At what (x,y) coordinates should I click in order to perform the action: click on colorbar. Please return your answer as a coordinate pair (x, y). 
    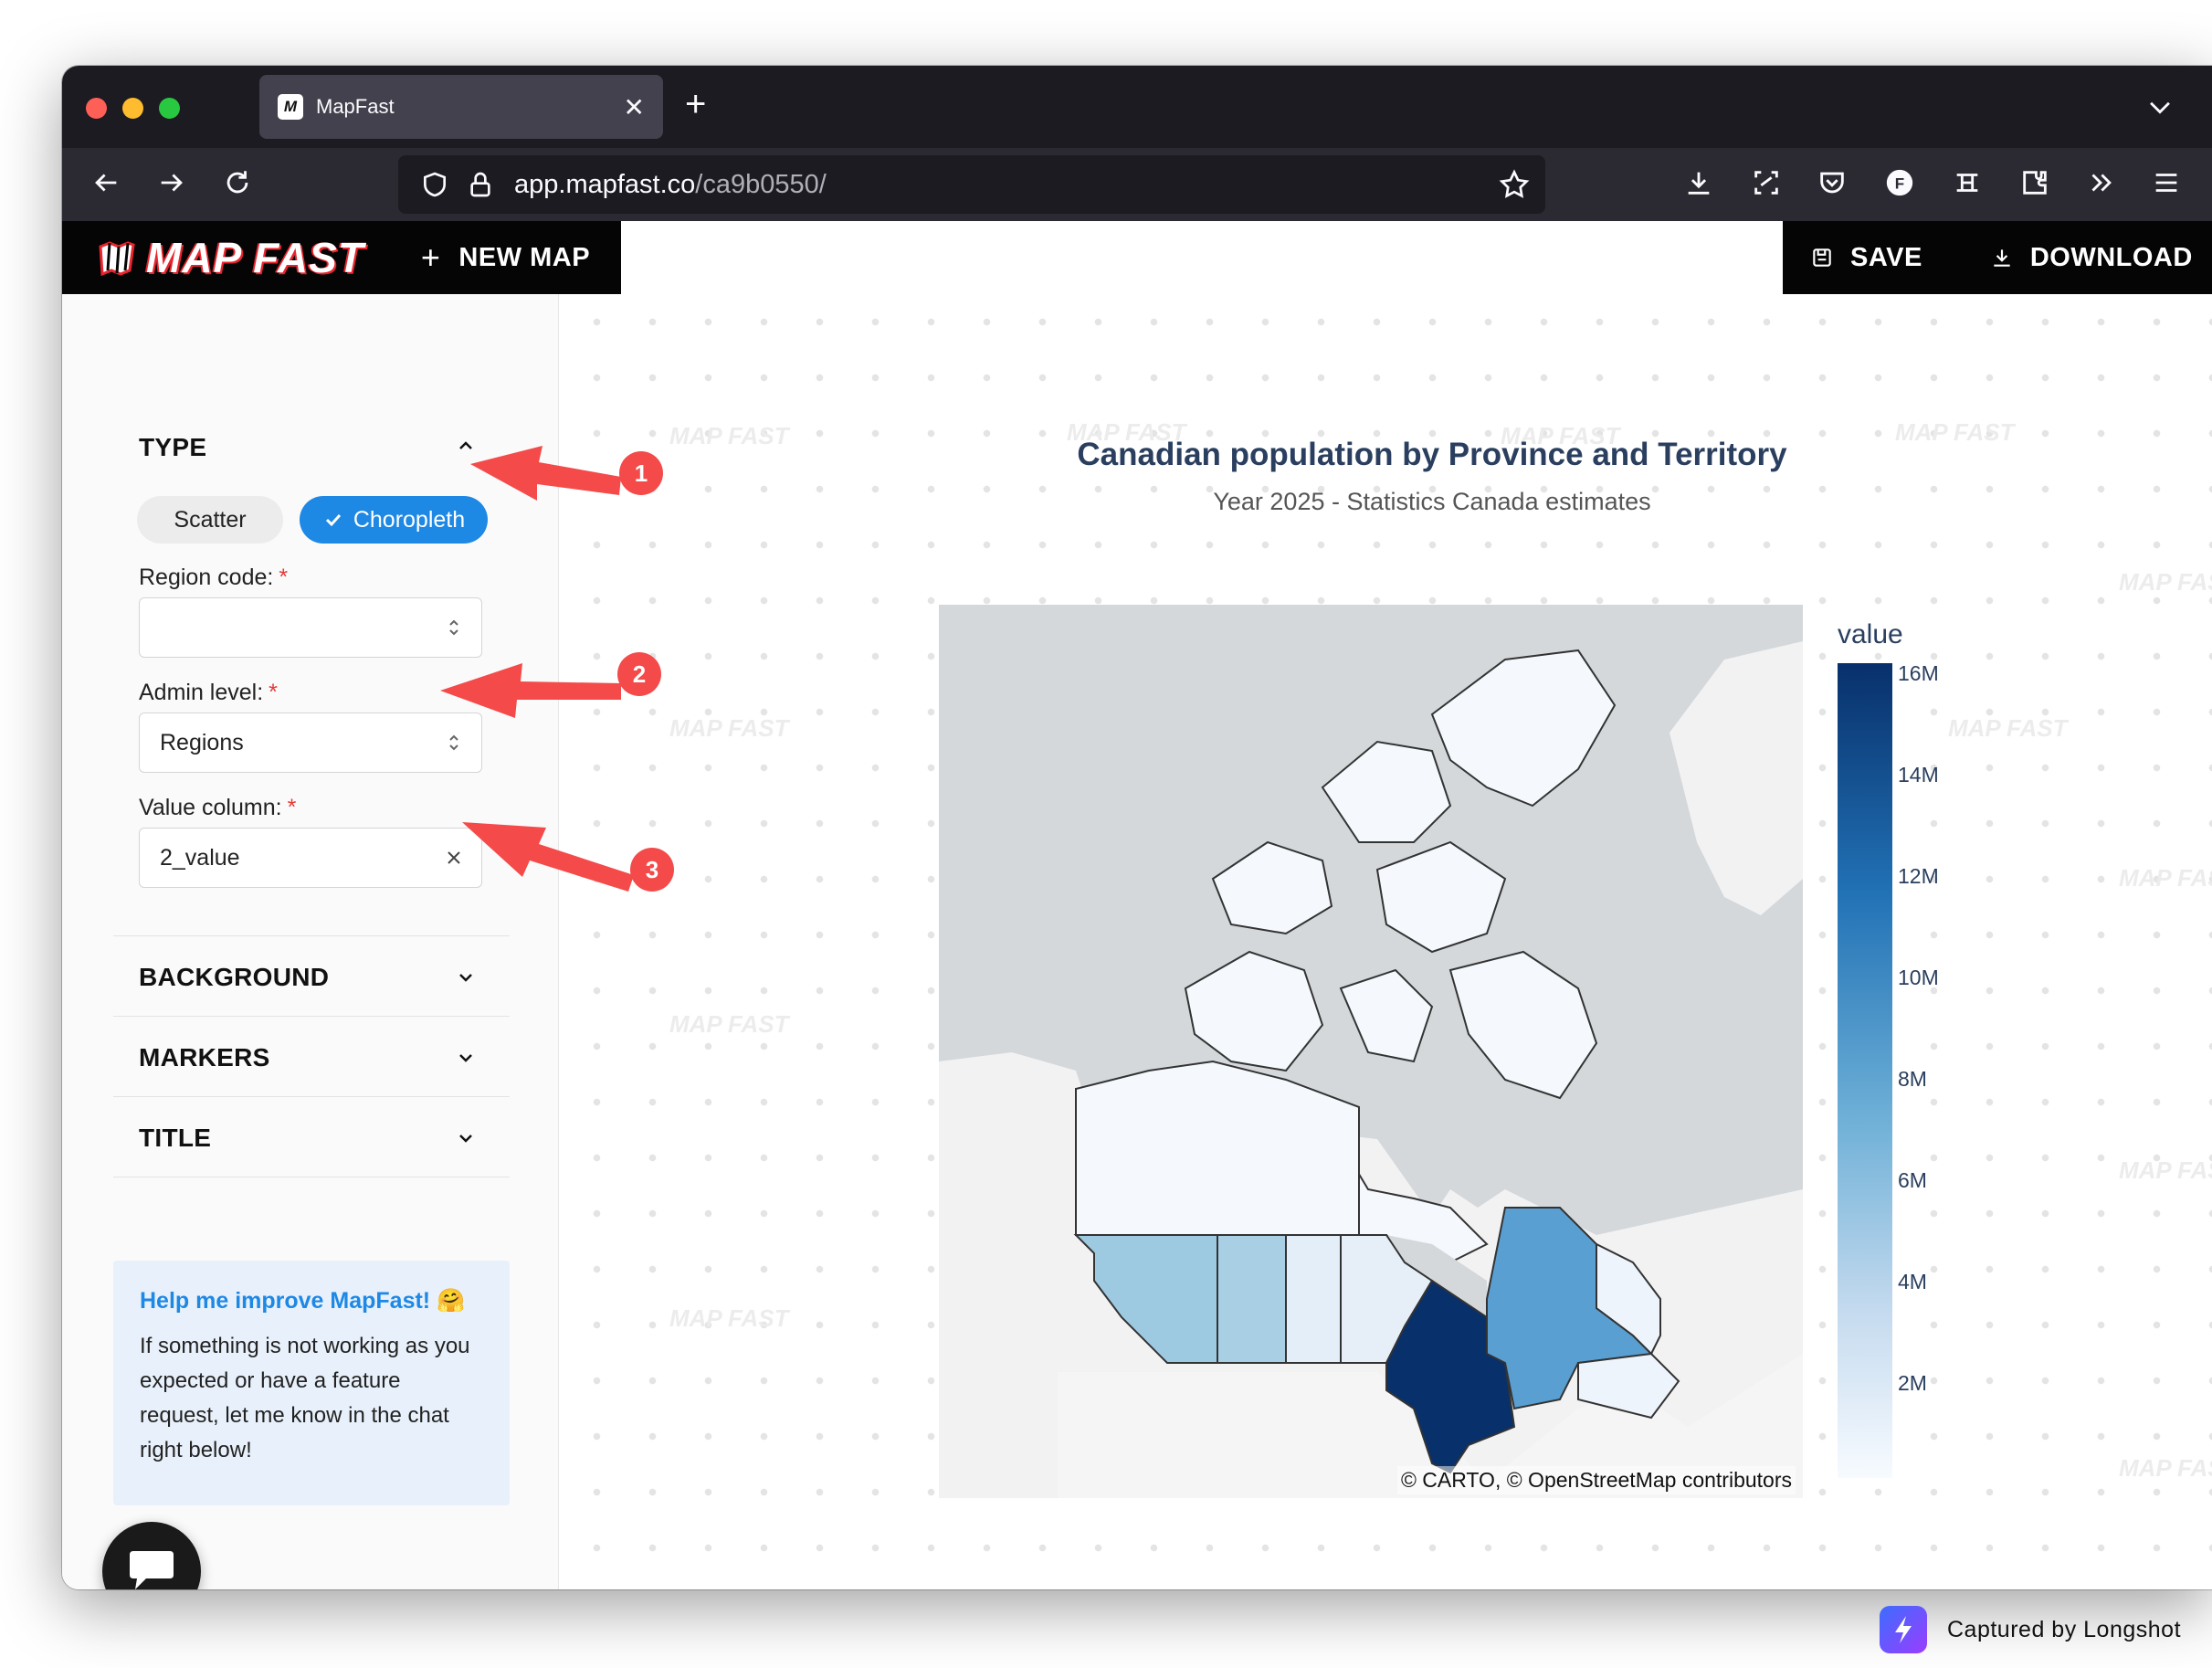
    Looking at the image, I should click on (1865, 1070).